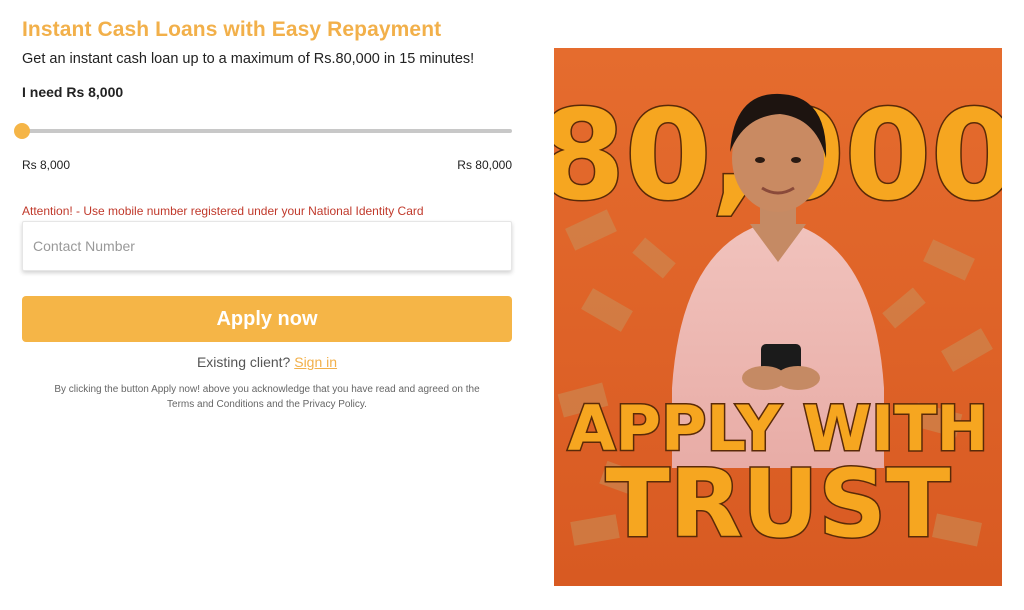  I want to click on existing-client-line: Existing client? Sign in, so click(267, 362).